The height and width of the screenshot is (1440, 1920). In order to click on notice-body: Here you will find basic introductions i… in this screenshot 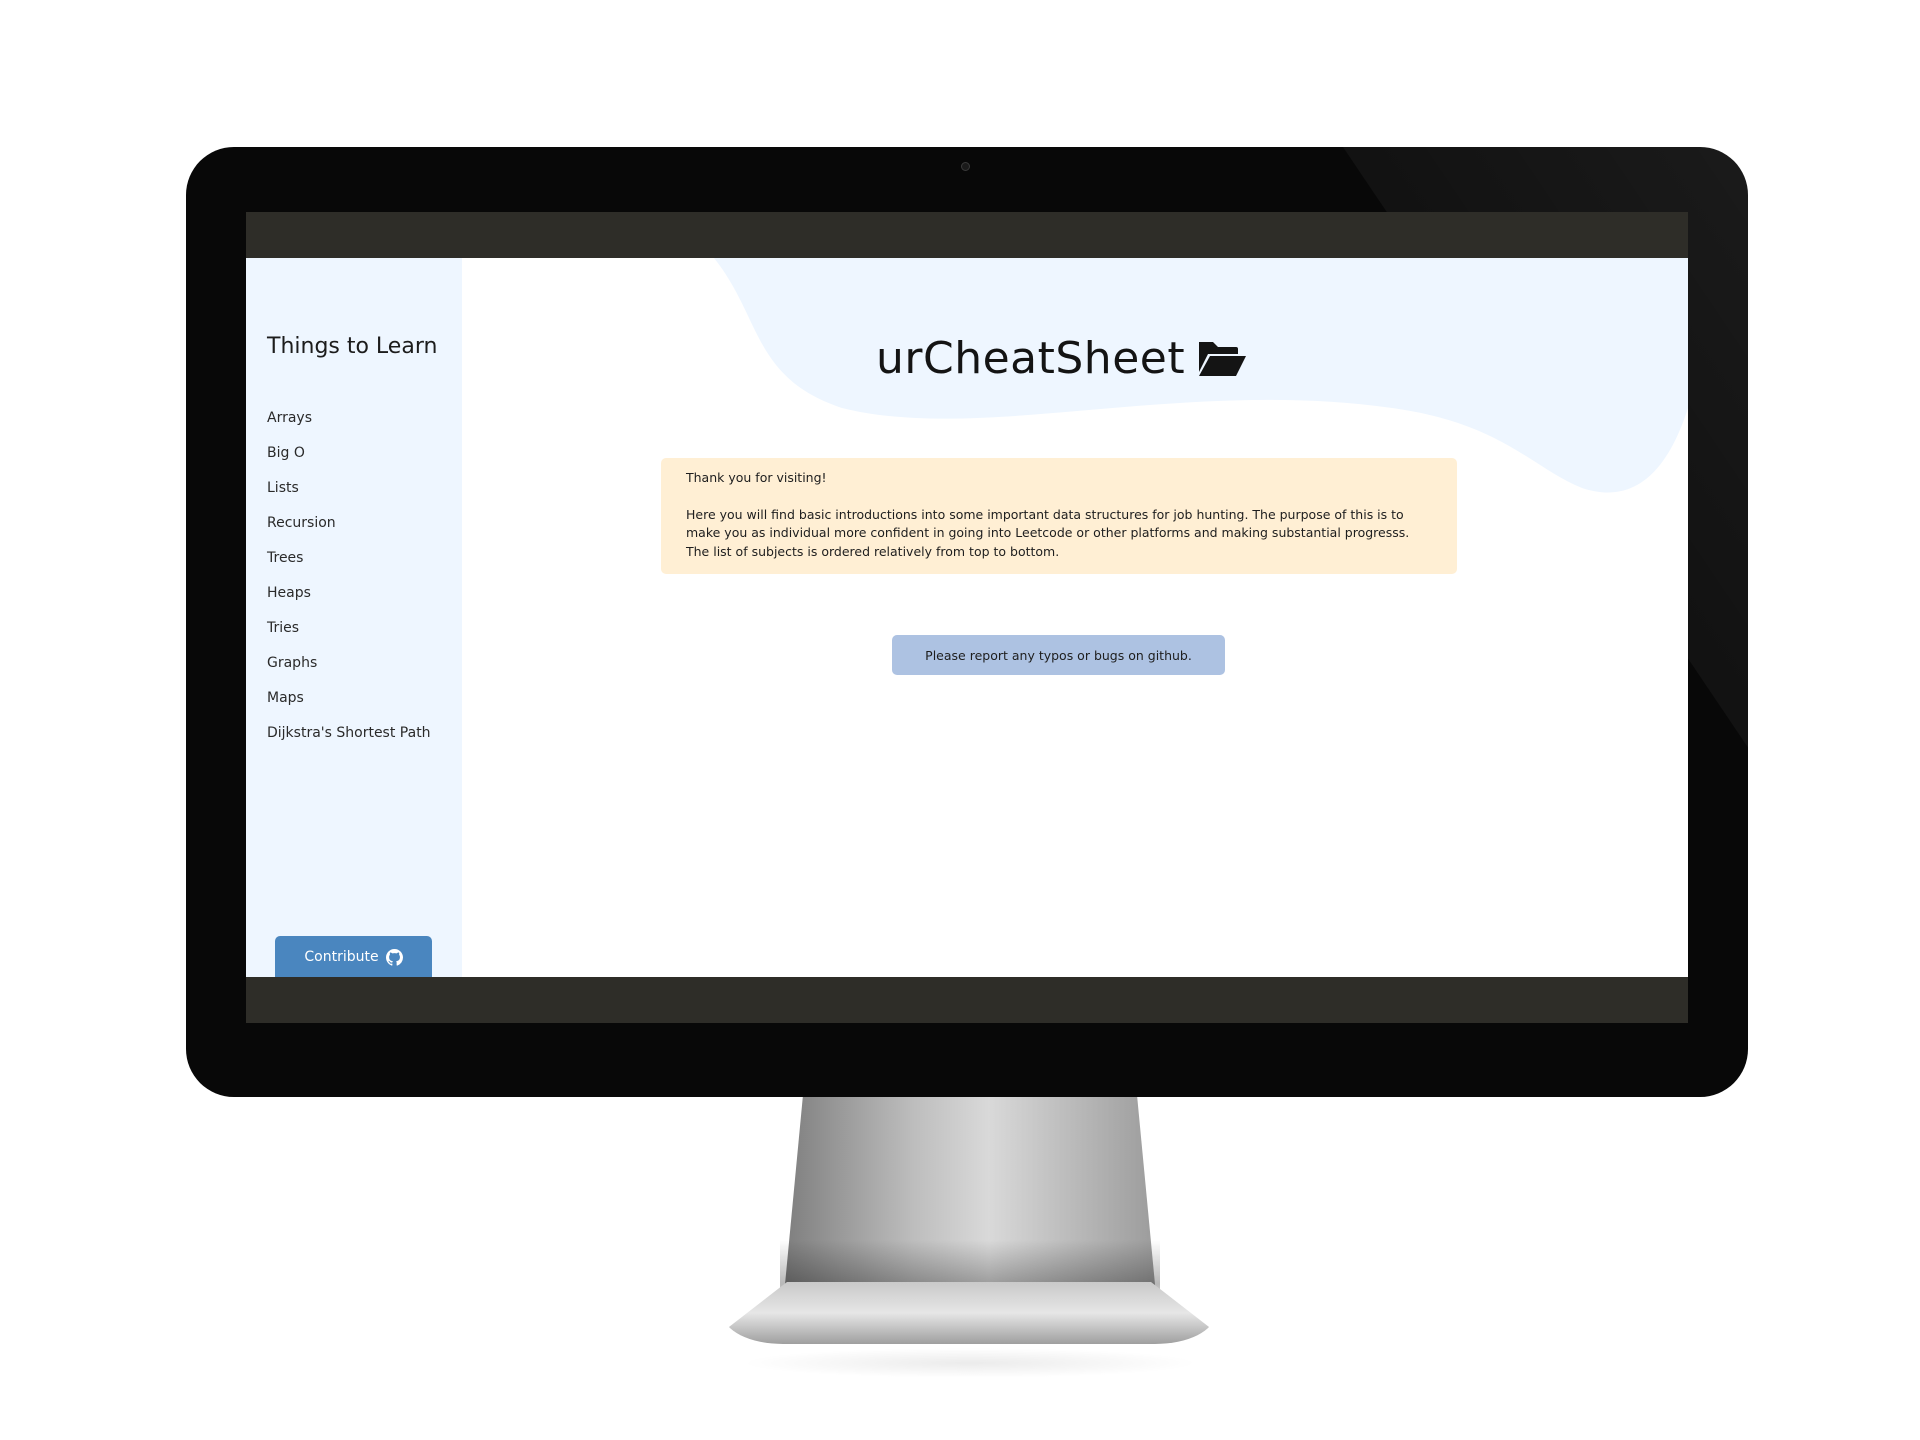, I will do `click(1048, 532)`.